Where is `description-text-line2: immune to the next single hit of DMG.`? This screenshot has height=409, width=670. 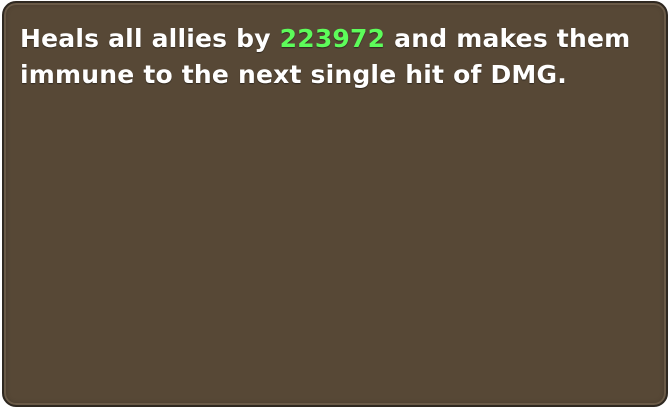 description-text-line2: immune to the next single hit of DMG. is located at coordinates (293, 74).